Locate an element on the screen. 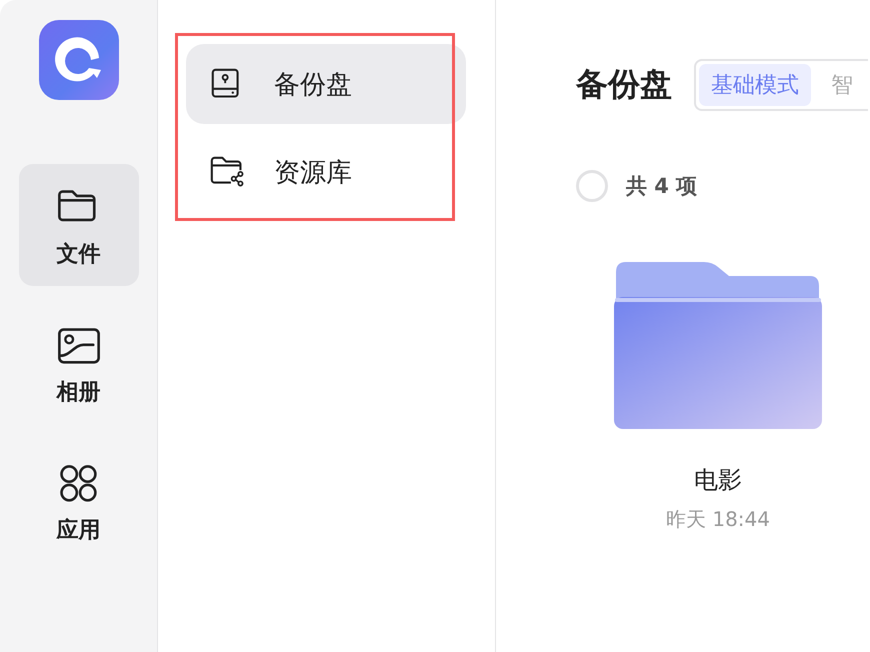 The image size is (870, 652). nav-label: 文件 is located at coordinates (78, 254).